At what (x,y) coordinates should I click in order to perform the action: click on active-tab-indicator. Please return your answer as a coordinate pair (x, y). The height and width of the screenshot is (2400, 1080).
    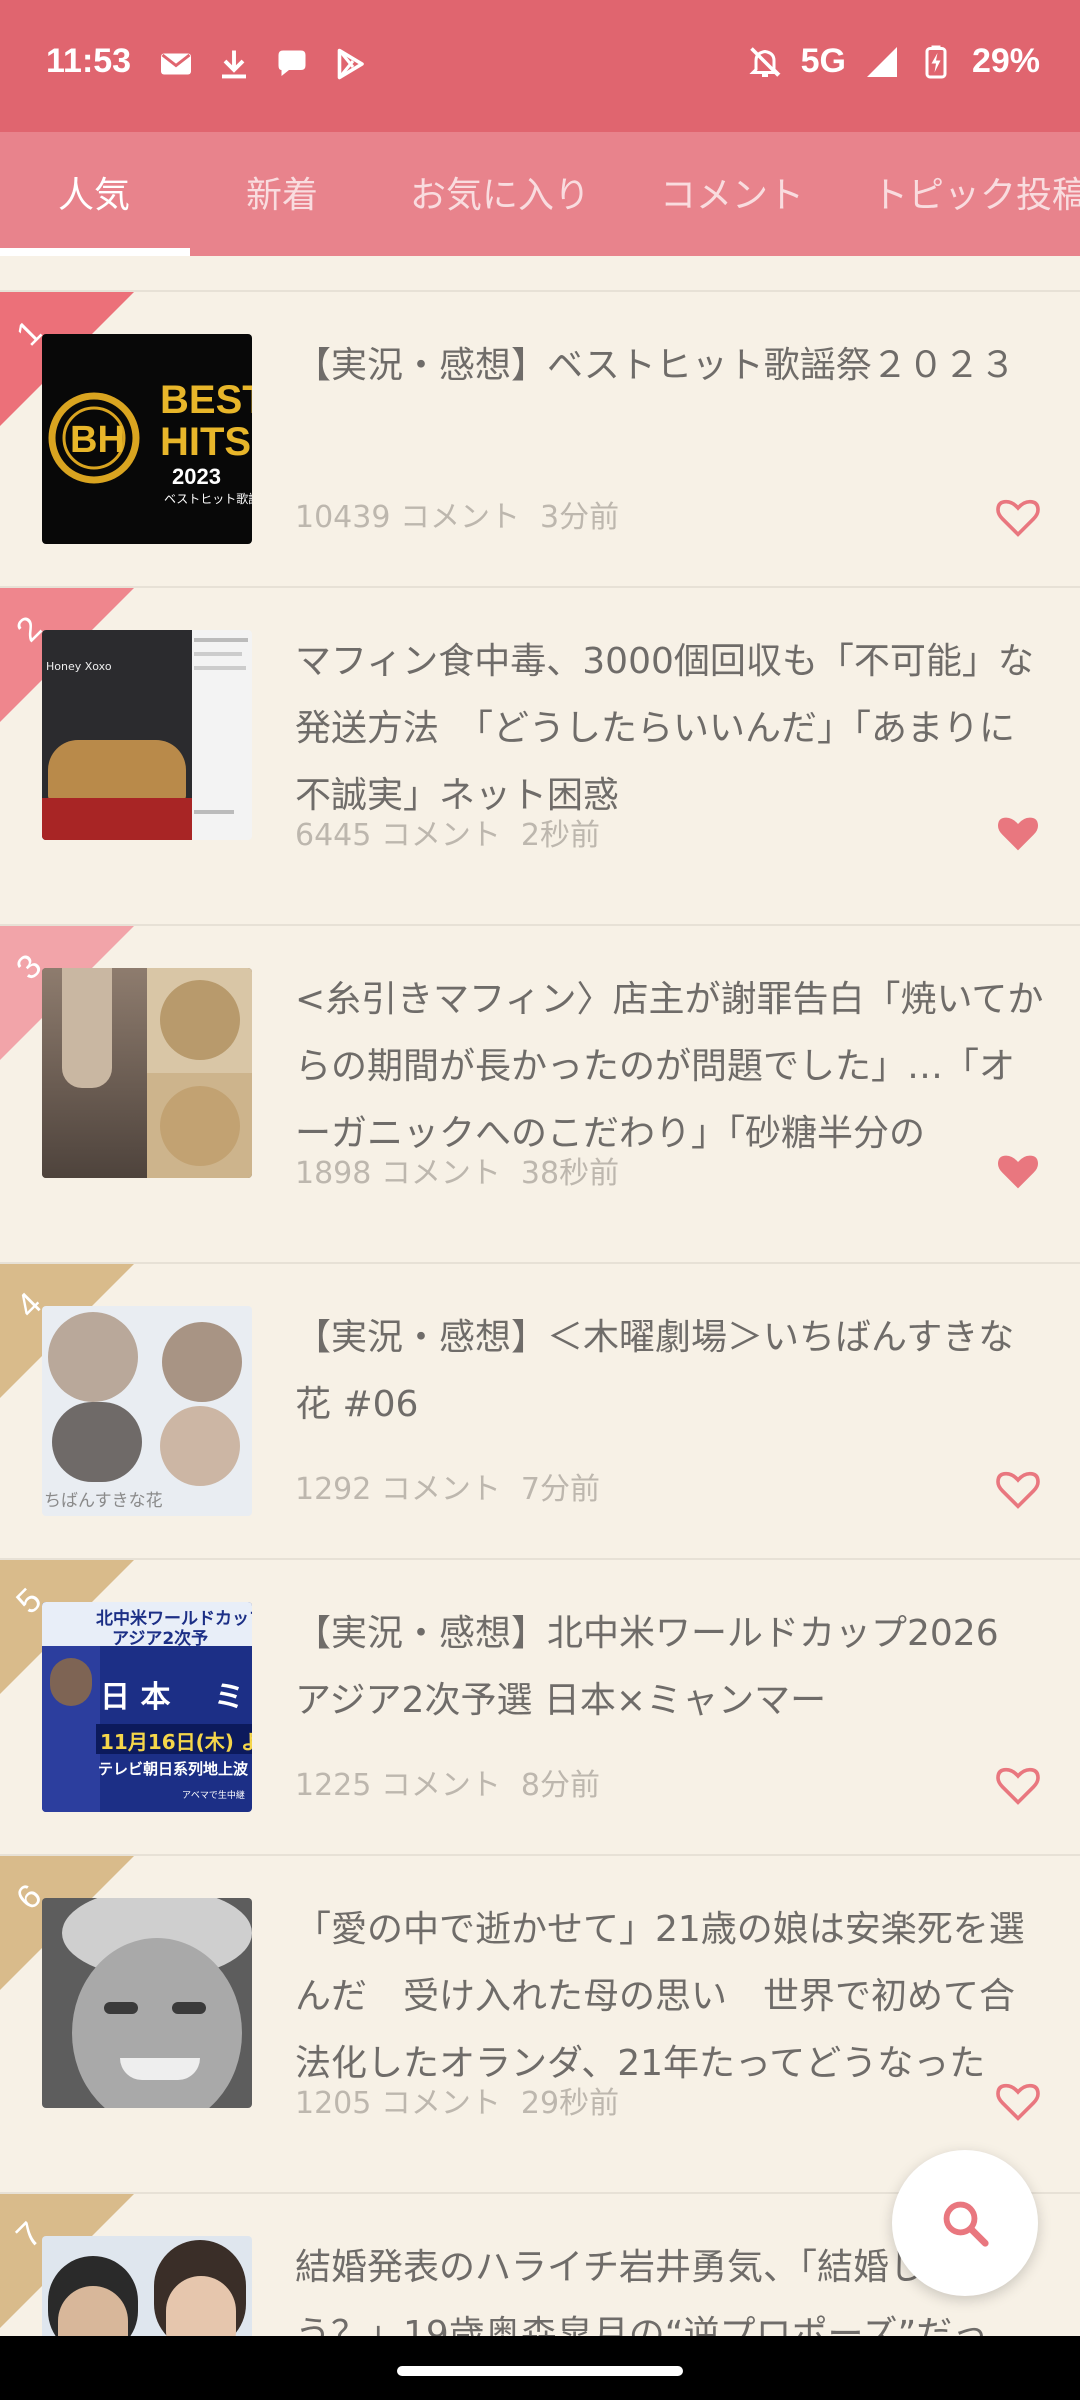
    Looking at the image, I should click on (95, 252).